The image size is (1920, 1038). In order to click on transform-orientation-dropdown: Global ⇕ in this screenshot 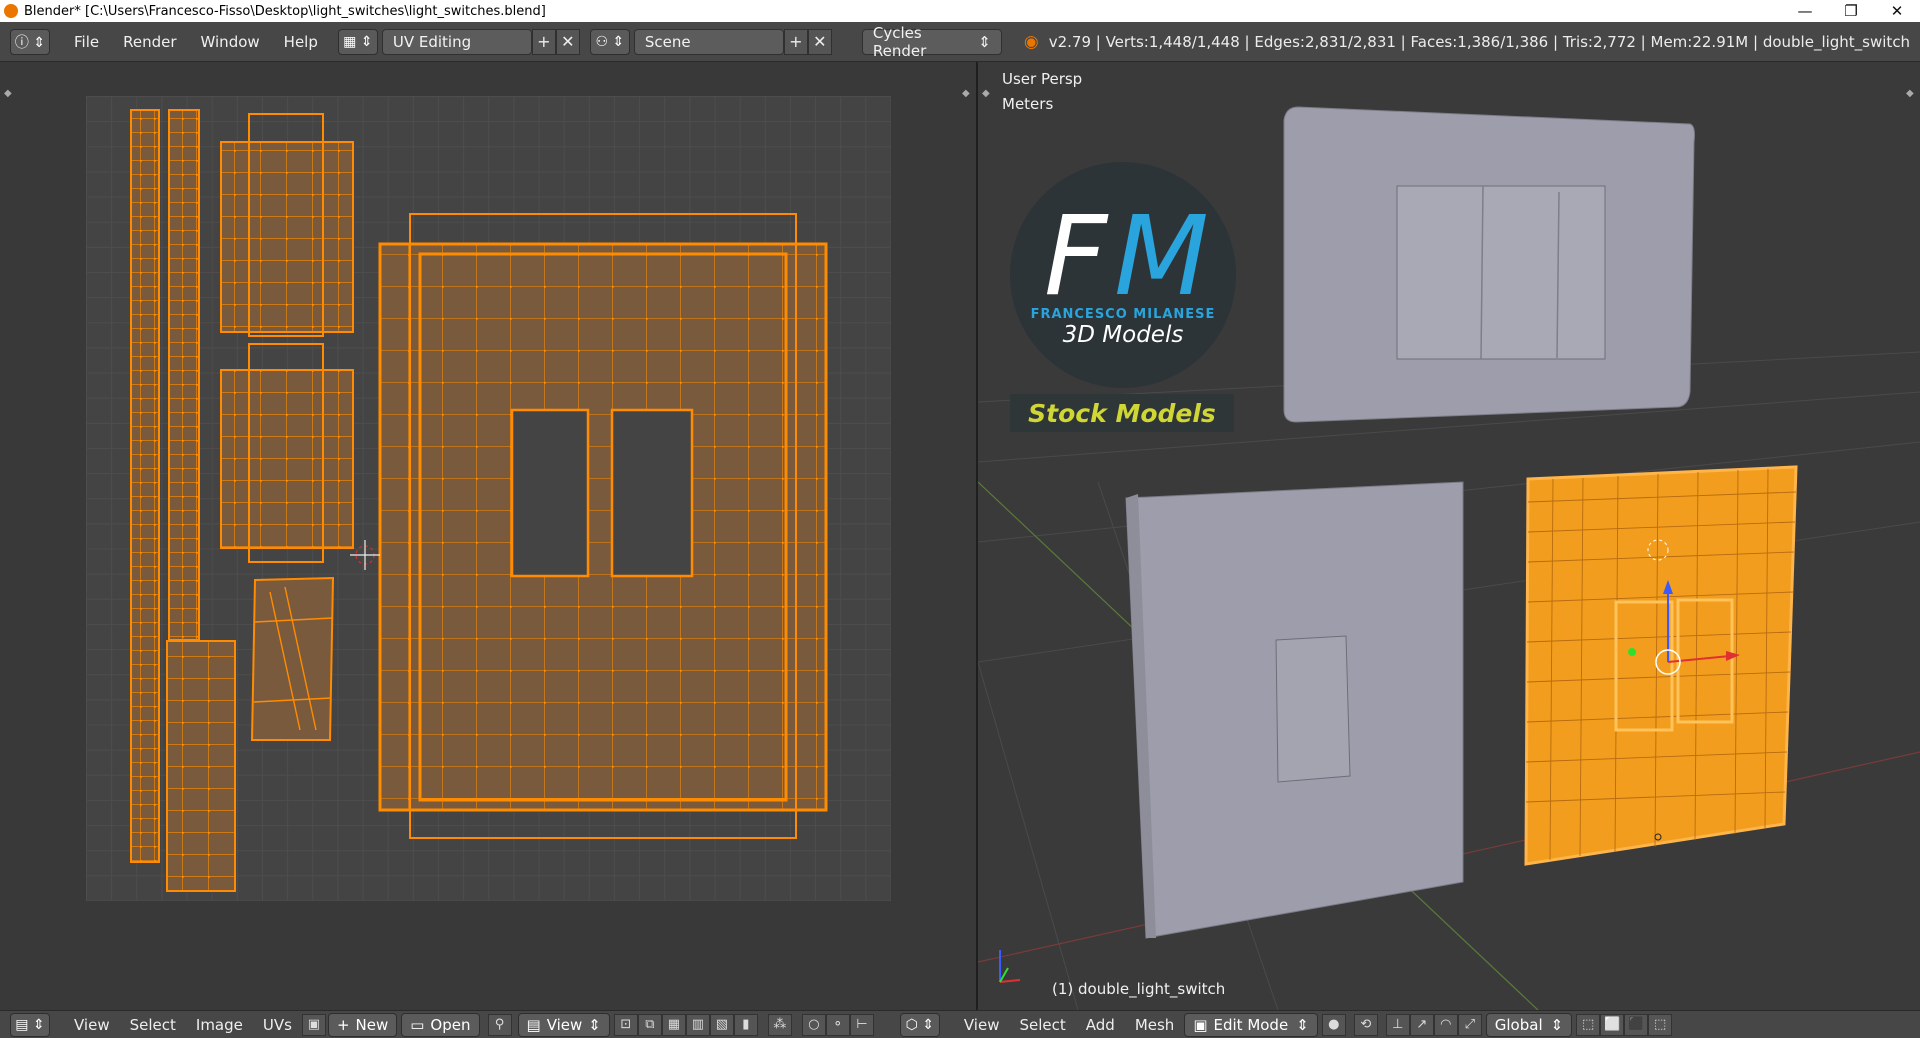, I will do `click(1529, 1024)`.